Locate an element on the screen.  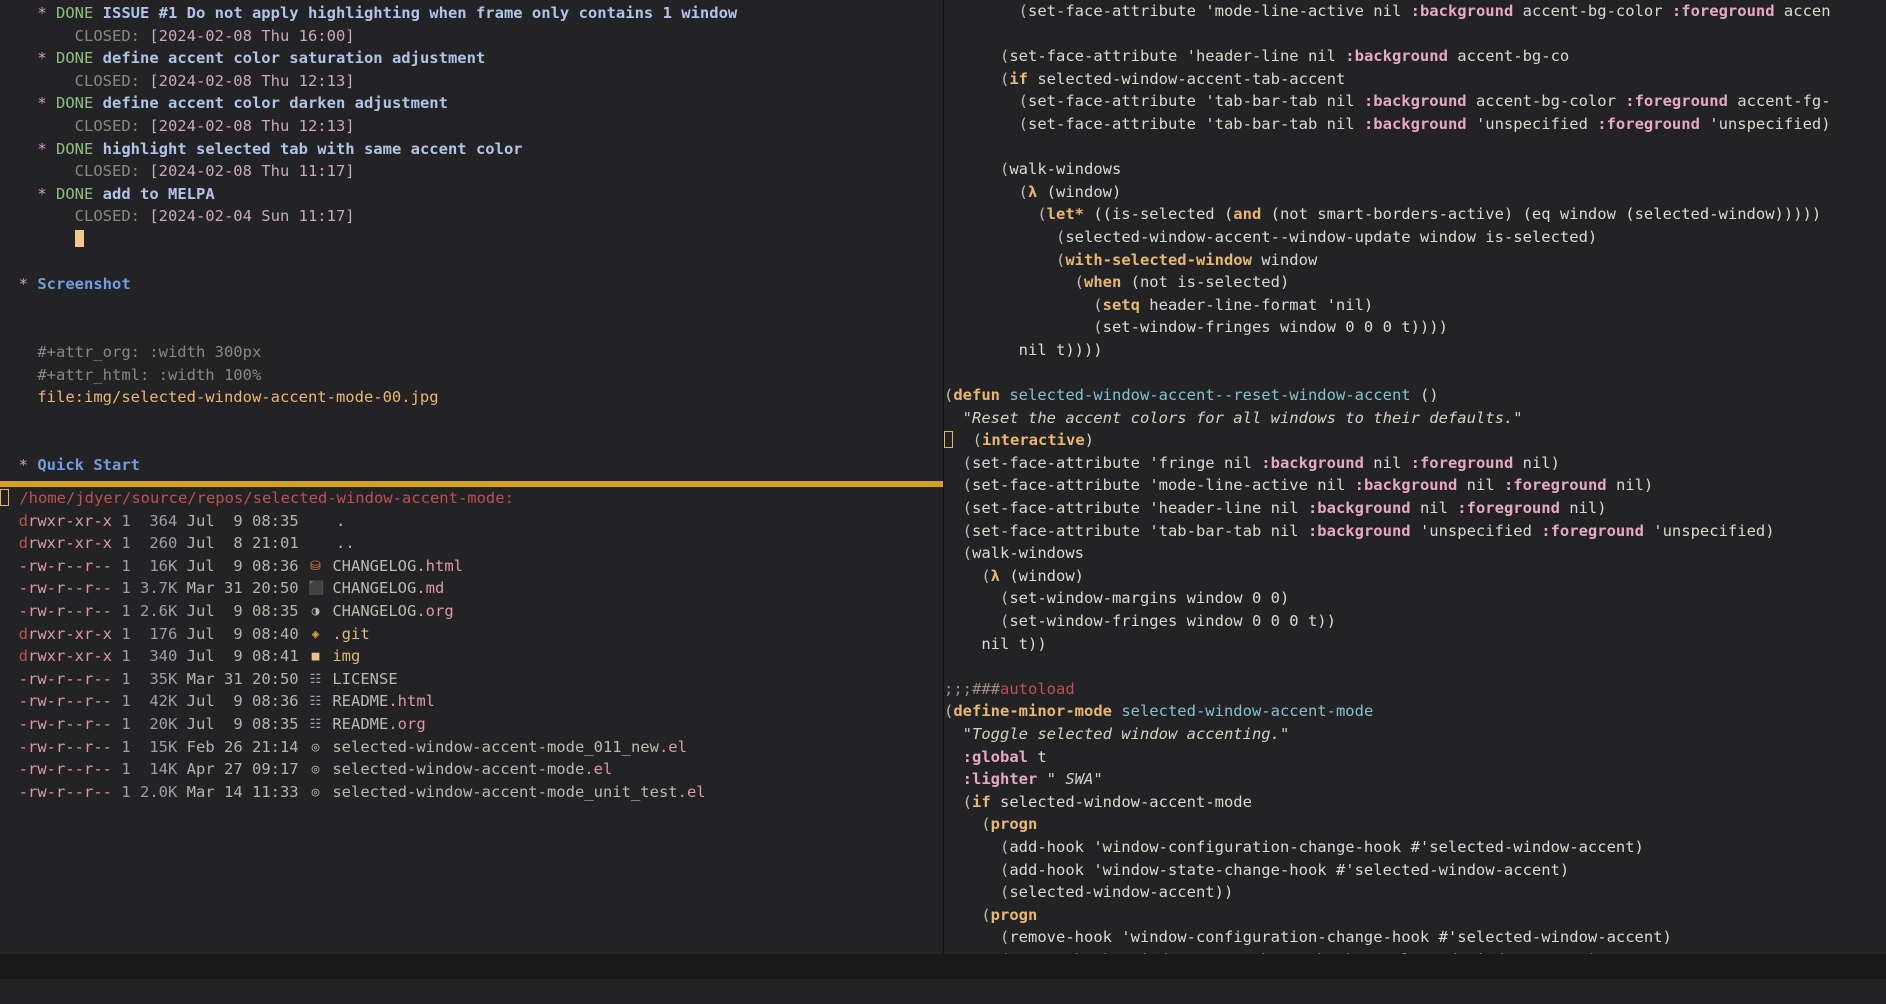
dired-row: drwxr-xr-x 1 364 Jul 9 08:35 . is located at coordinates (471, 521).